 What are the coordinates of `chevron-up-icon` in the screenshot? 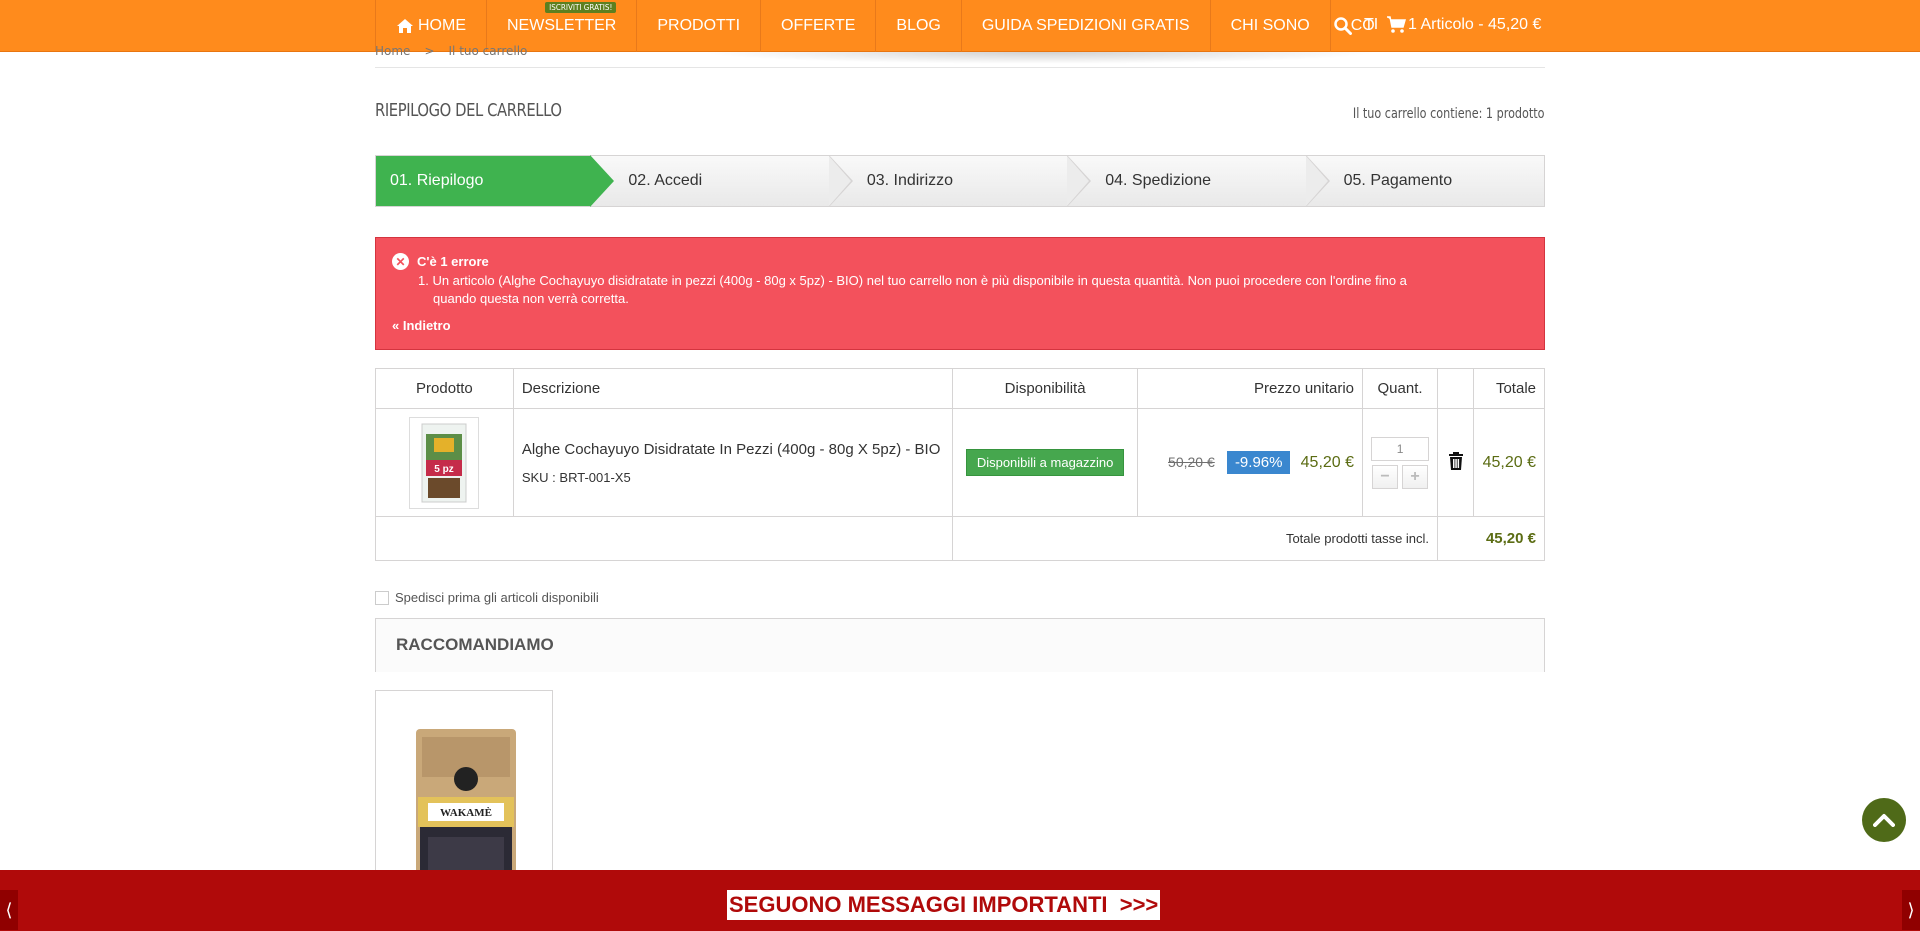 It's located at (1884, 820).